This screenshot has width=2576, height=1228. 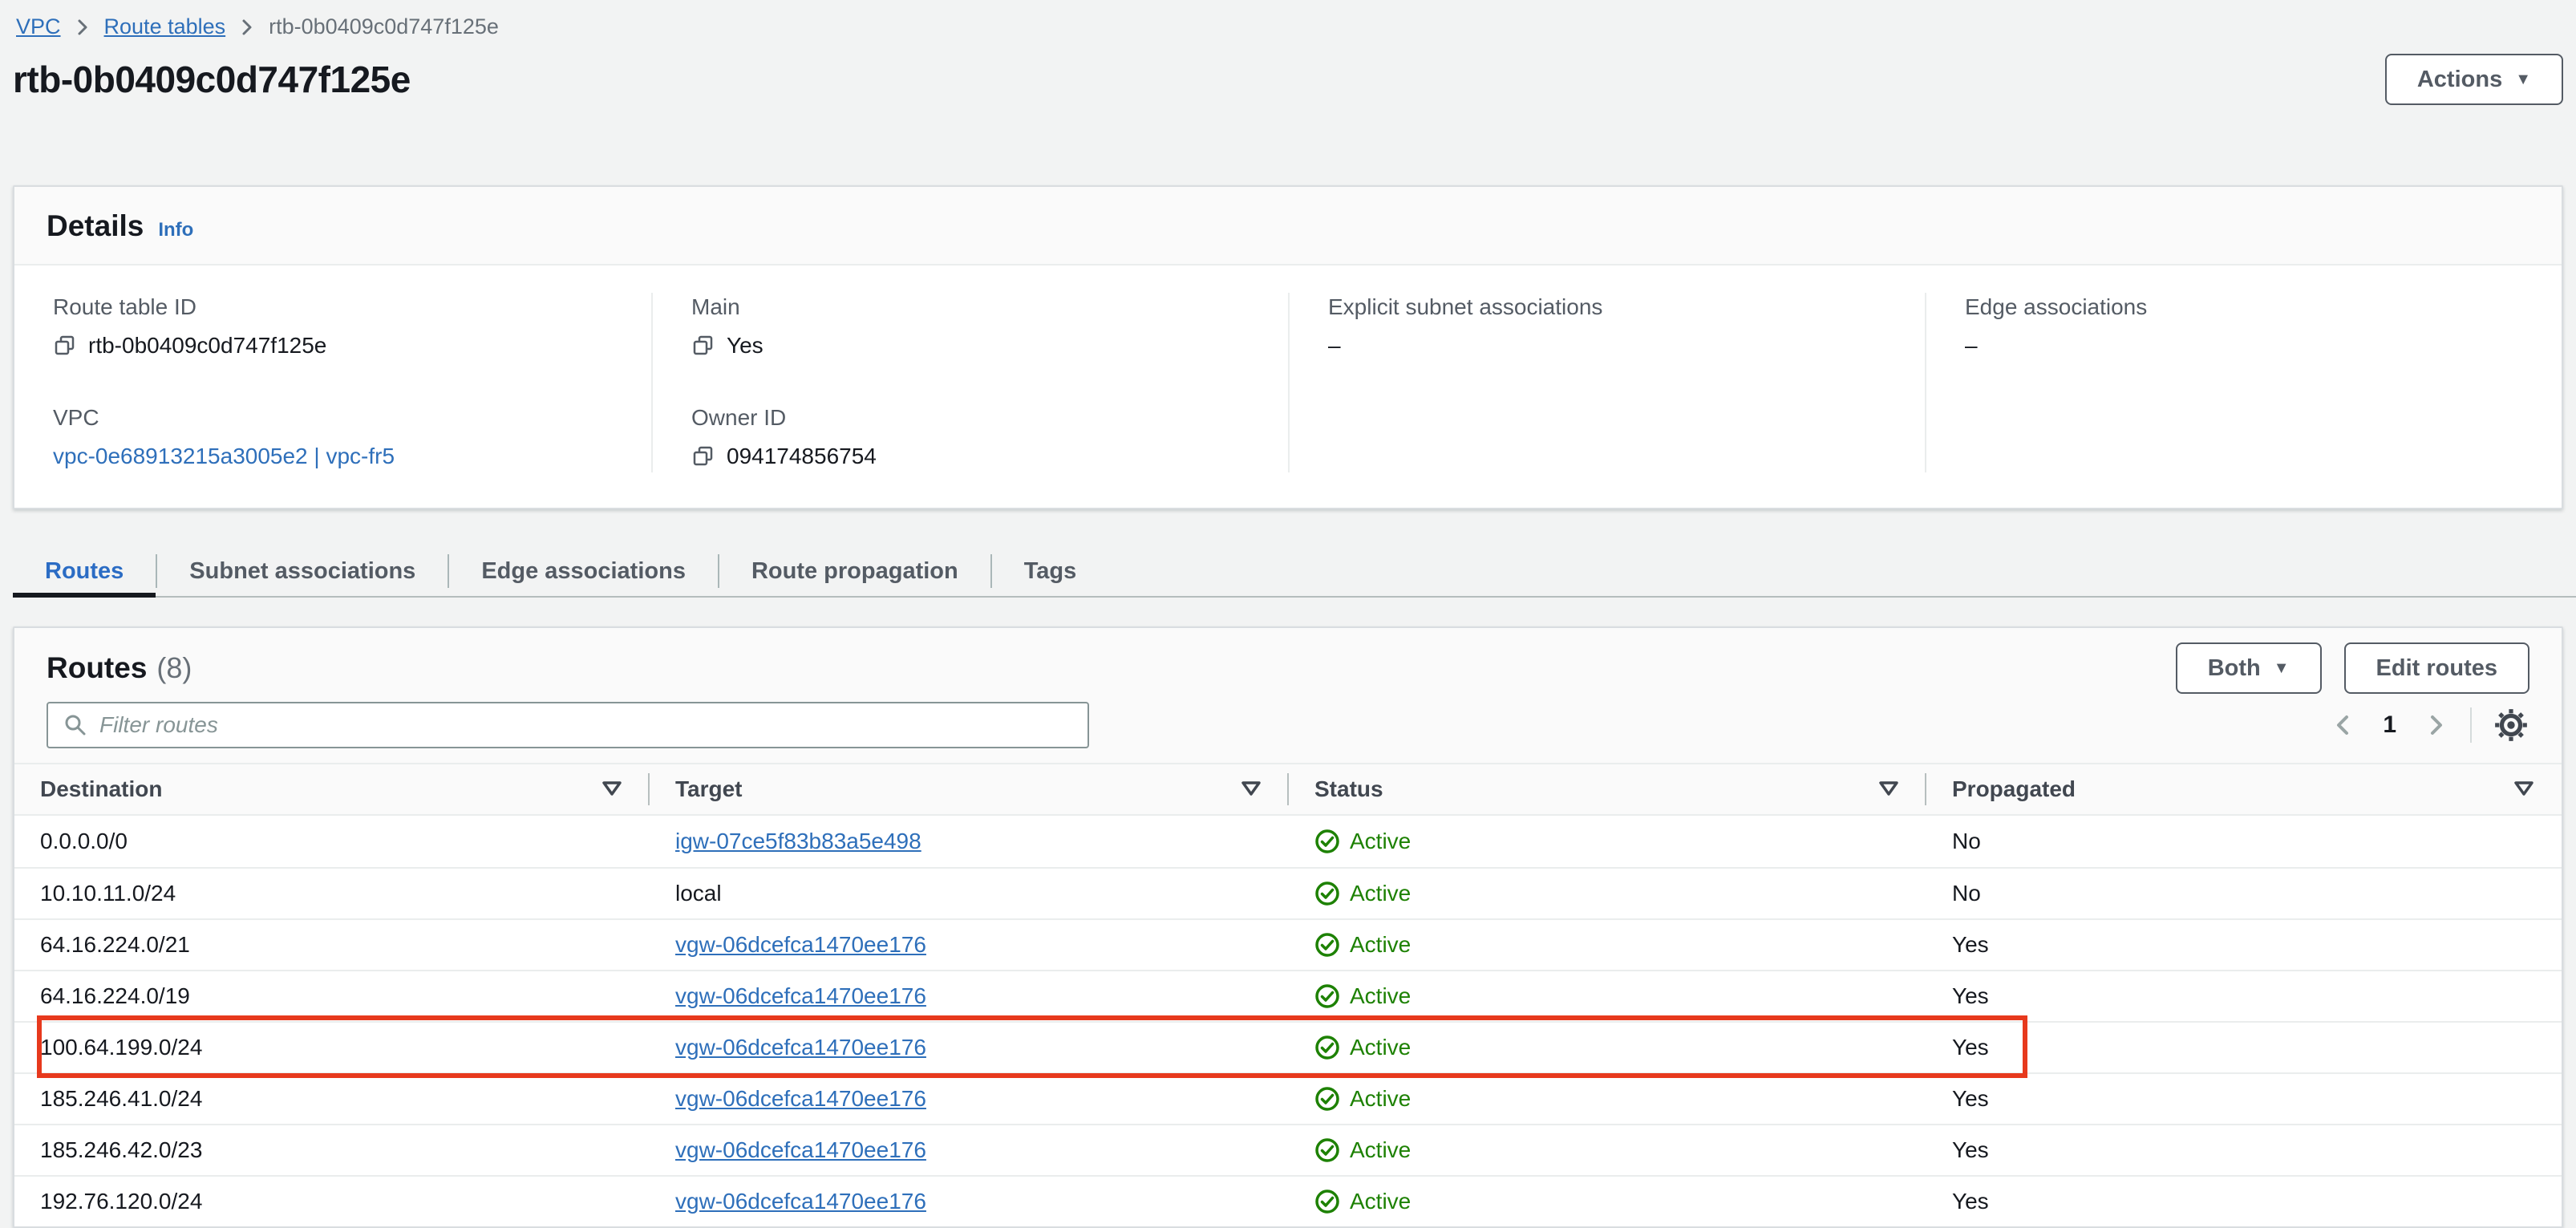 I want to click on next-page-button, so click(x=2435, y=725).